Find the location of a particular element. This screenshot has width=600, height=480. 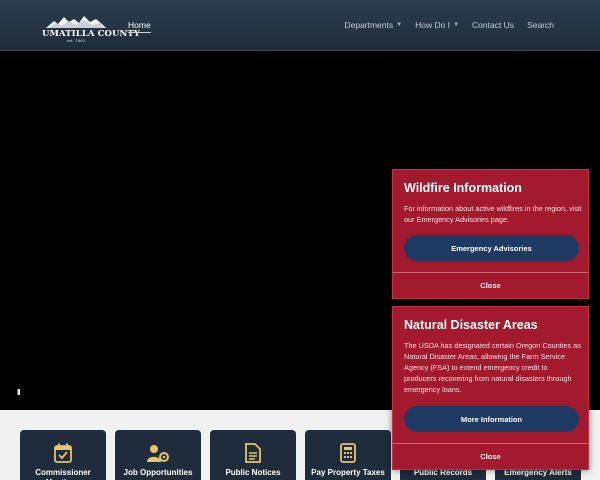

mountain-logo-icon is located at coordinates (76, 22).